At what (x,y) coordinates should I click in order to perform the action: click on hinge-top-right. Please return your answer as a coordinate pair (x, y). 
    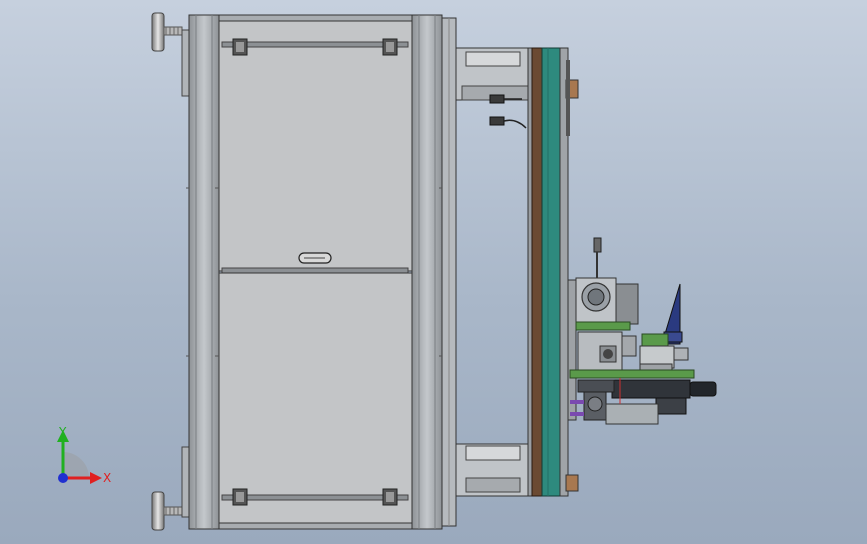
    Looking at the image, I should click on (390, 47).